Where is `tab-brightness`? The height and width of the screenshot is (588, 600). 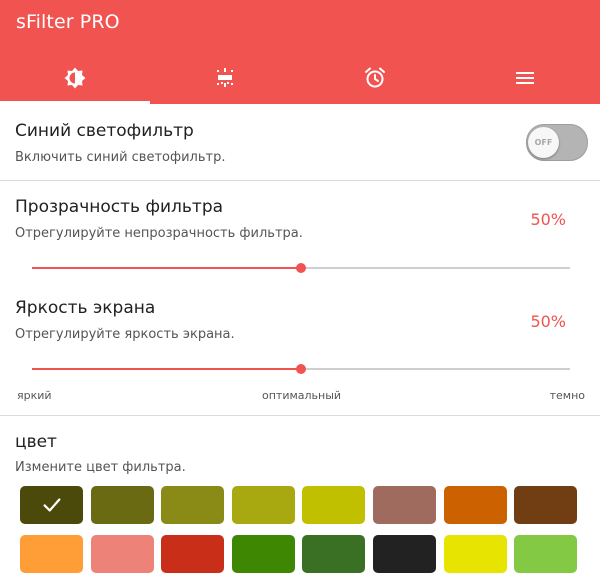 tab-brightness is located at coordinates (225, 78).